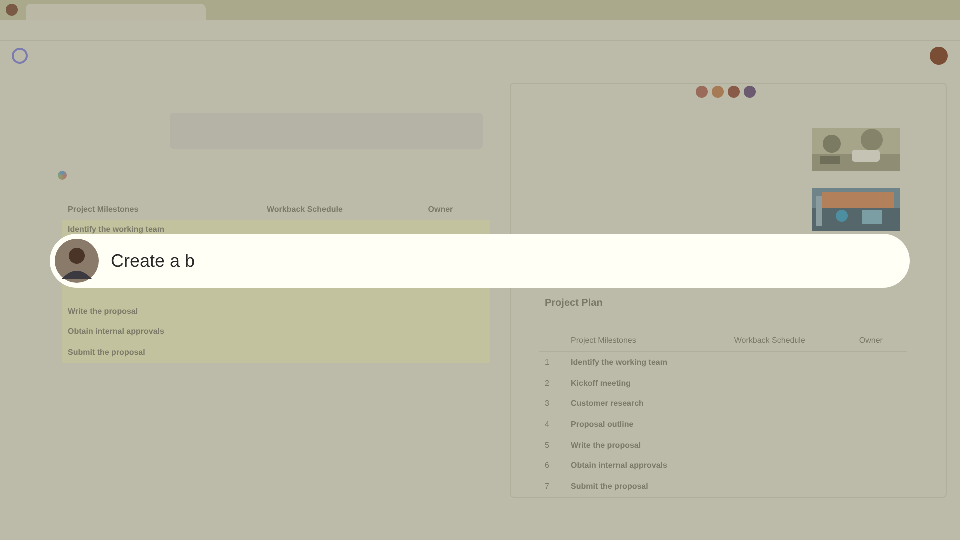  Describe the element at coordinates (547, 466) in the screenshot. I see `row-number: 6` at that location.